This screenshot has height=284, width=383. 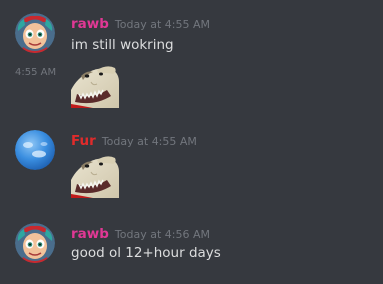 I want to click on message-text: im still wokring, so click(x=122, y=45).